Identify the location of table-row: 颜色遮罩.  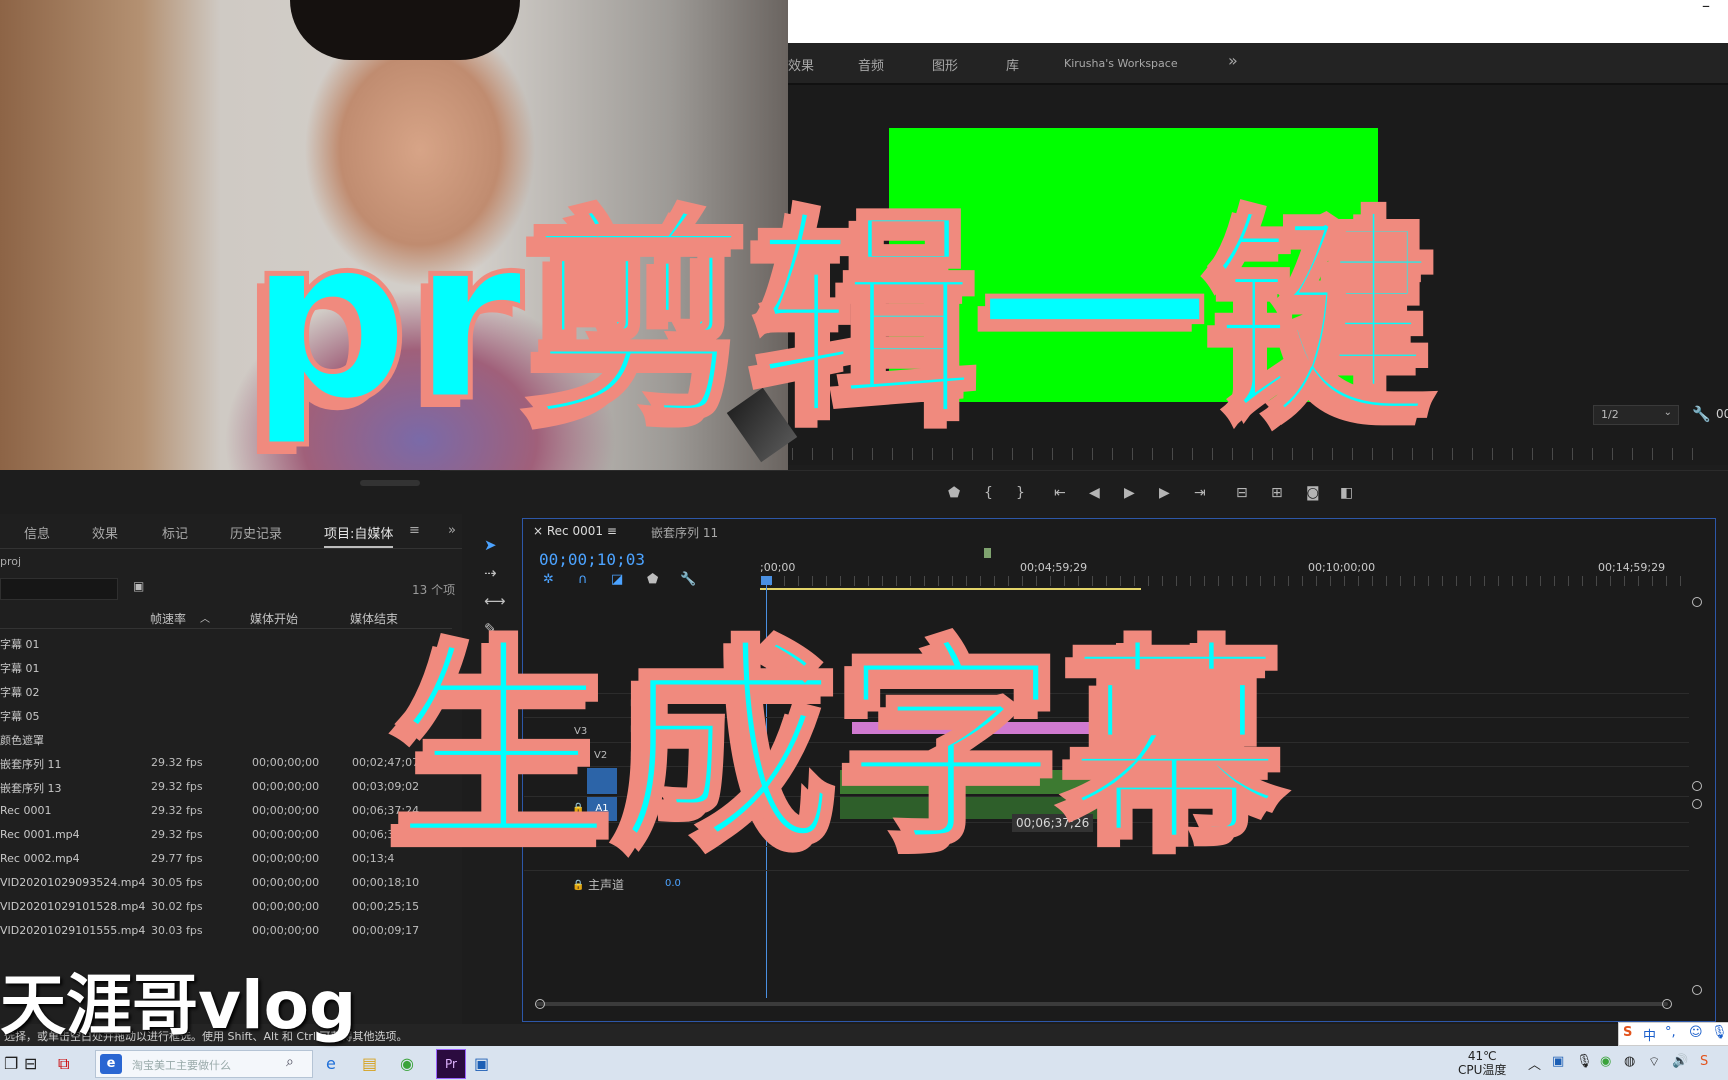
(226, 739).